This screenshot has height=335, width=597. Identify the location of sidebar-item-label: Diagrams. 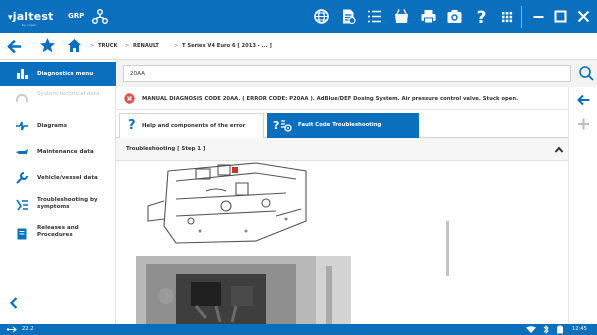
(52, 126).